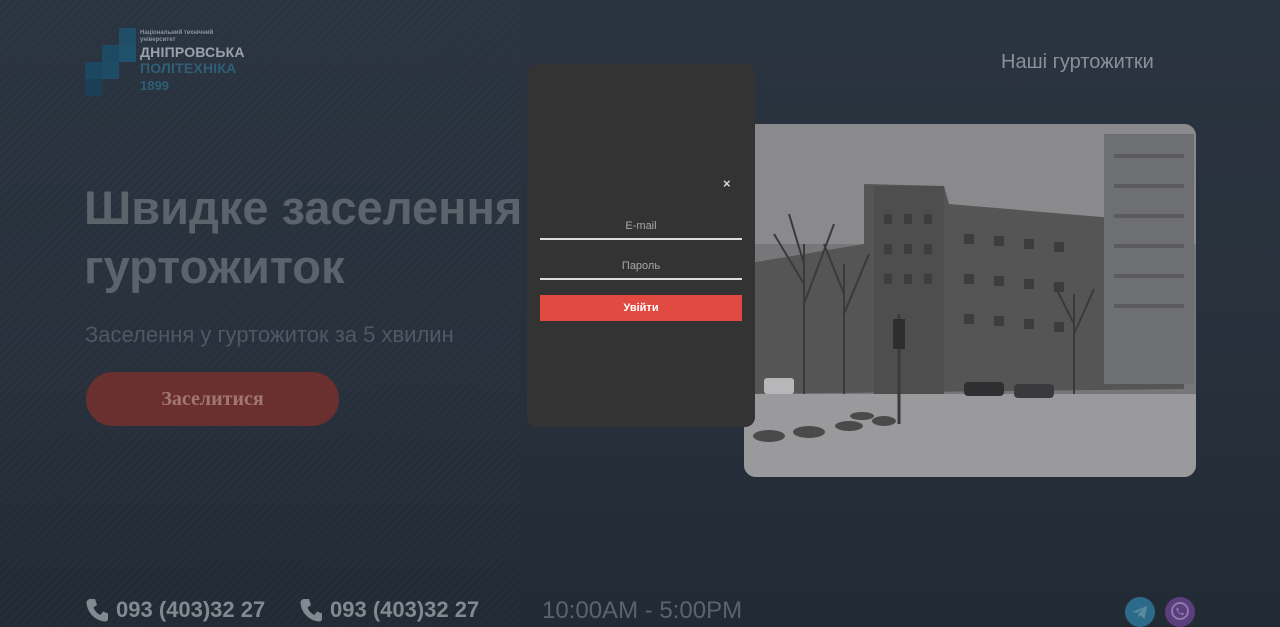 This screenshot has height=627, width=1280. I want to click on logo-name: ДНІПРОВСЬКА, so click(192, 52).